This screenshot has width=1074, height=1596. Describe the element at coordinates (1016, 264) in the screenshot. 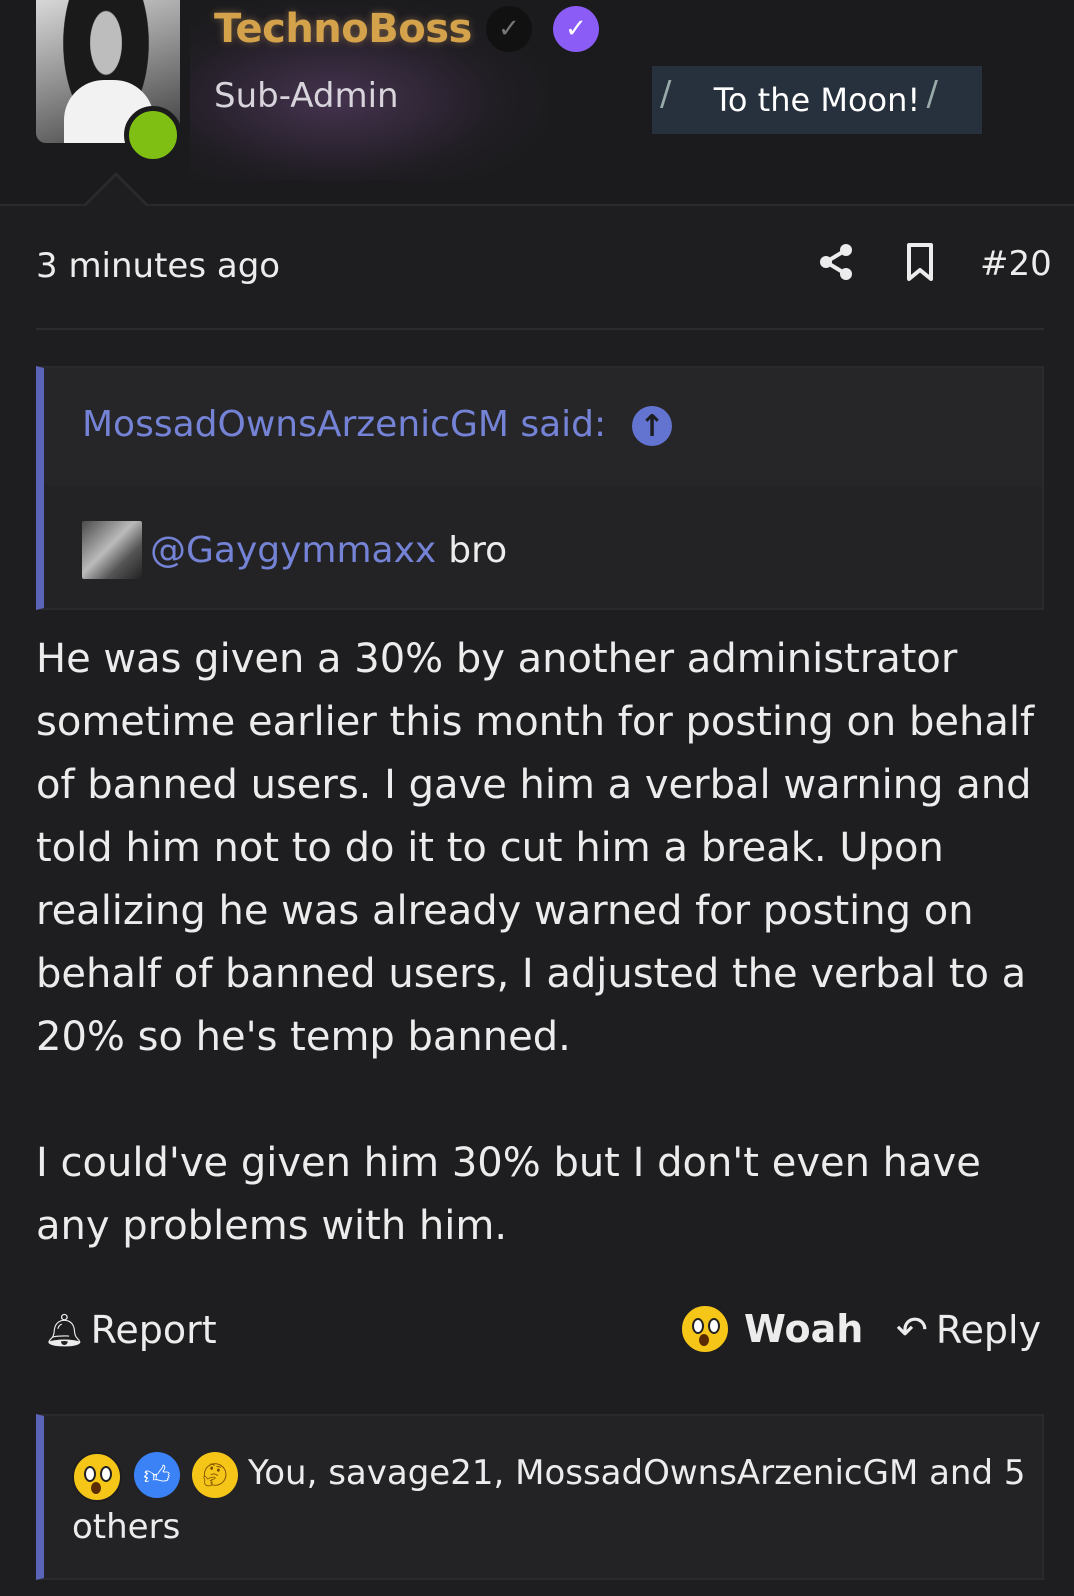

I see `post-number-link: #20` at that location.